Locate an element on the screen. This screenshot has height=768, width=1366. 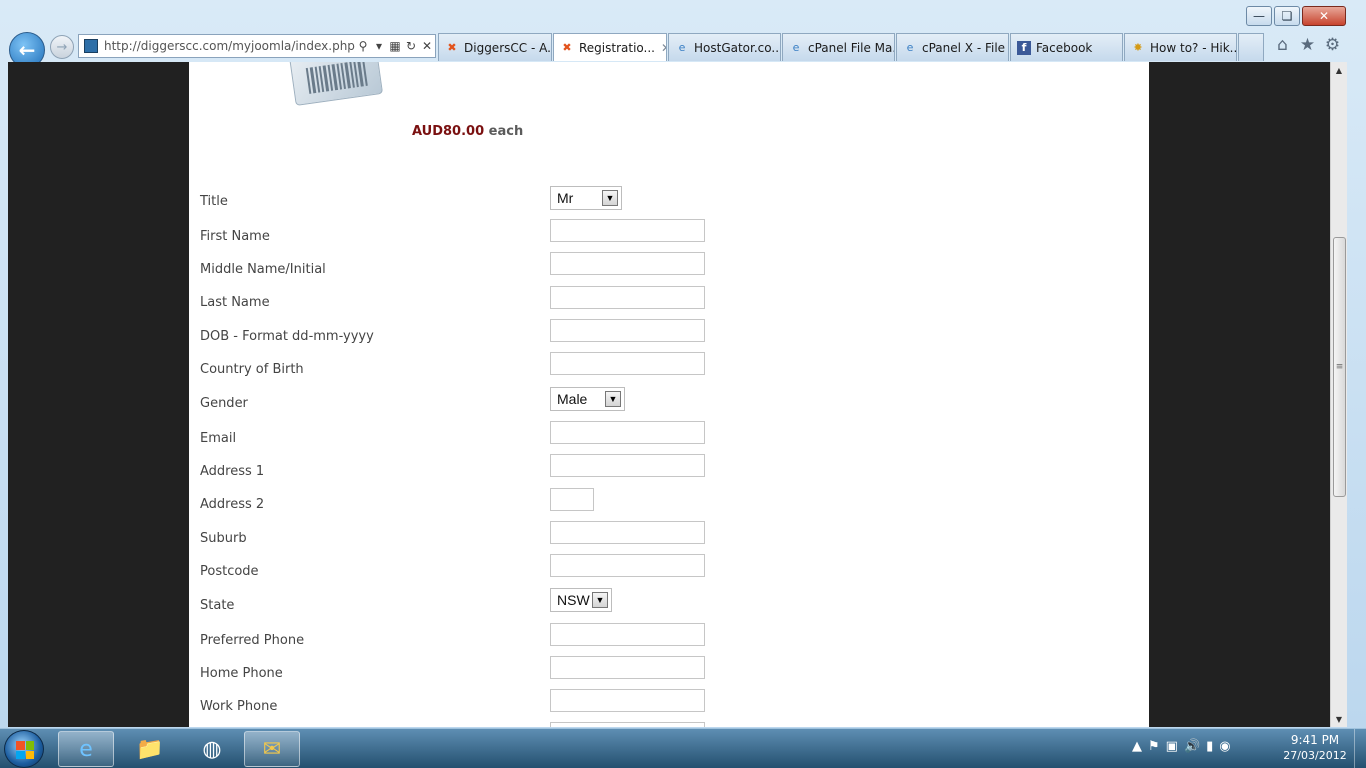
close-window-button: ✕ is located at coordinates (1324, 16).